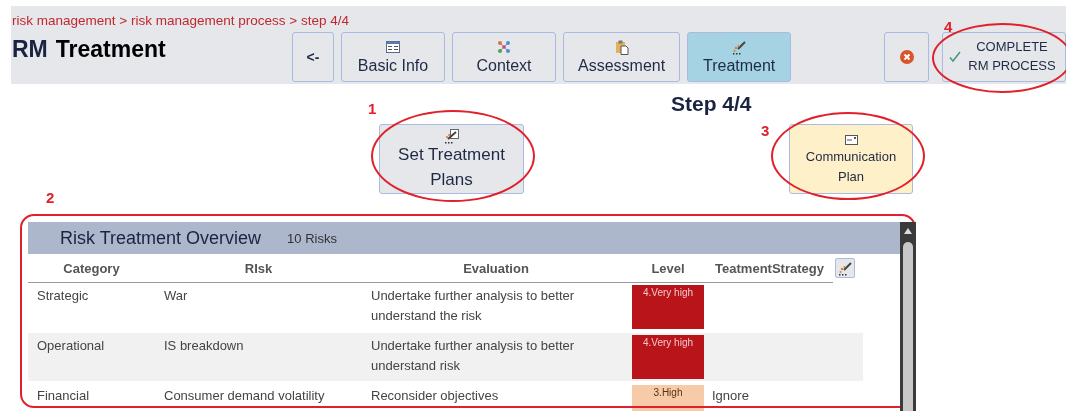 This screenshot has height=411, width=1066. I want to click on cancel-button, so click(906, 57).